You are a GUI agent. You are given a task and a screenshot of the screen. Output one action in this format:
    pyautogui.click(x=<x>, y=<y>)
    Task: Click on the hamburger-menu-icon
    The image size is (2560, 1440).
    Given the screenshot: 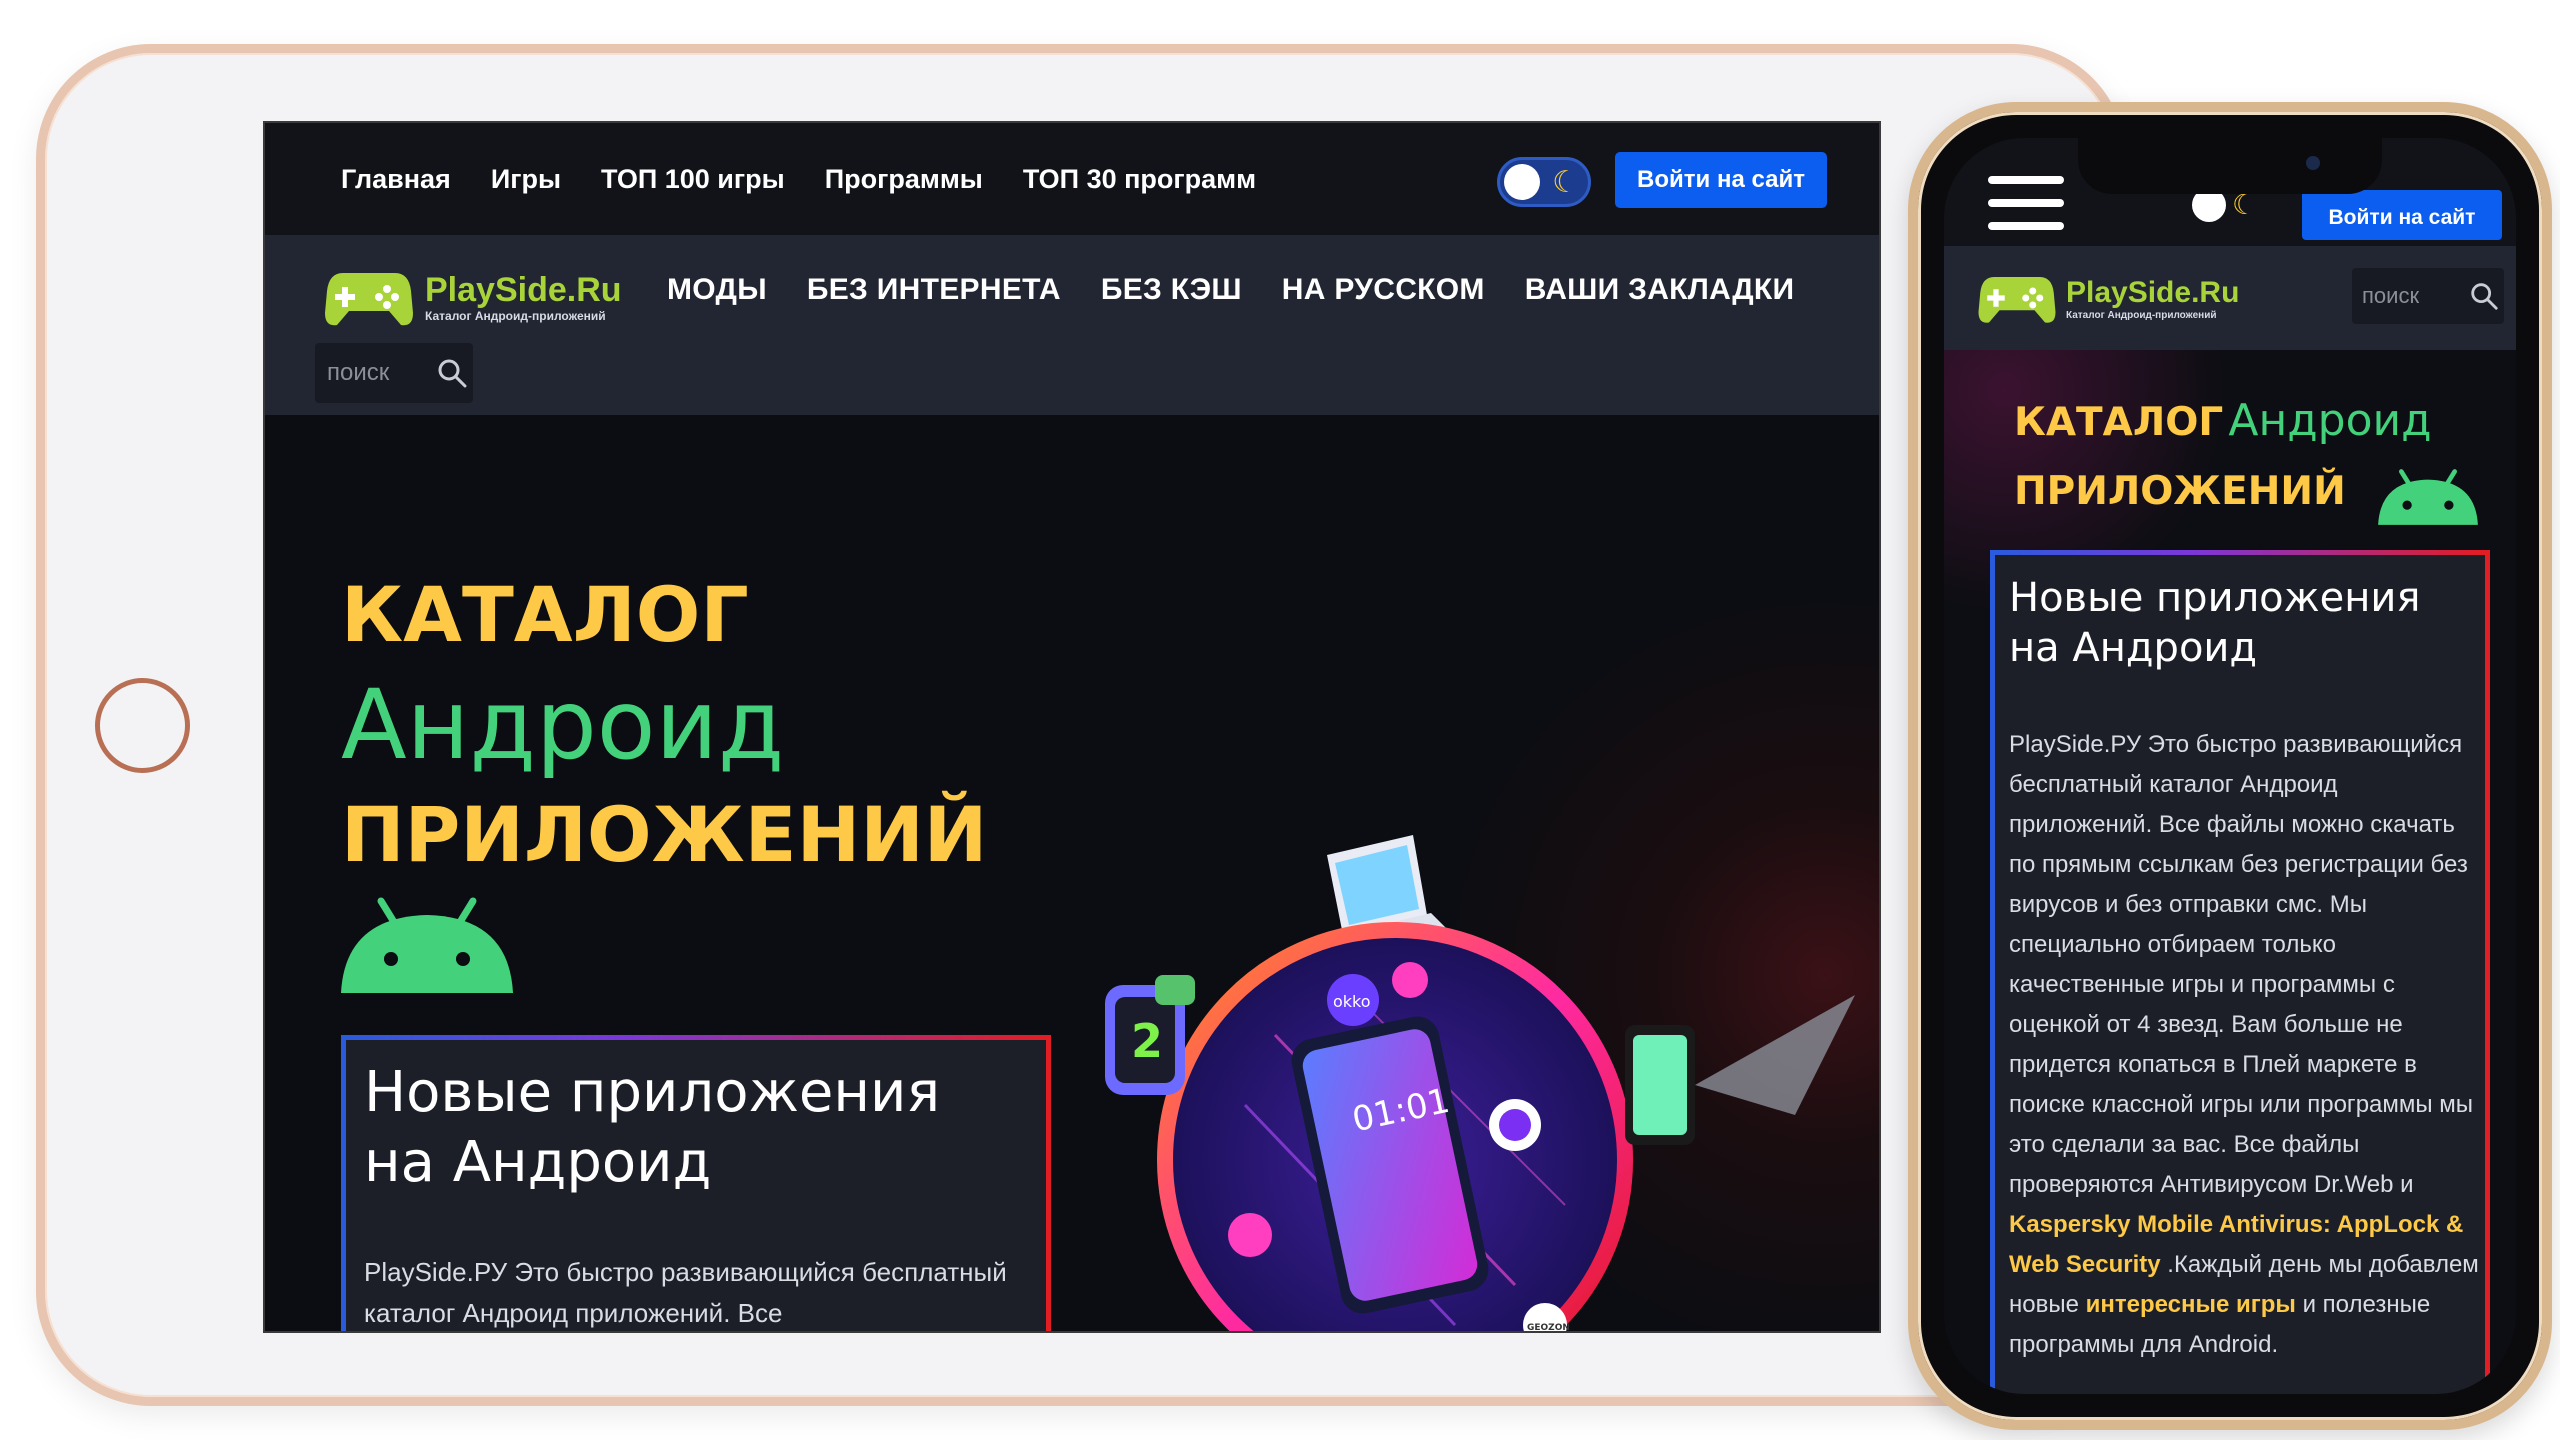 What is the action you would take?
    pyautogui.click(x=2026, y=203)
    